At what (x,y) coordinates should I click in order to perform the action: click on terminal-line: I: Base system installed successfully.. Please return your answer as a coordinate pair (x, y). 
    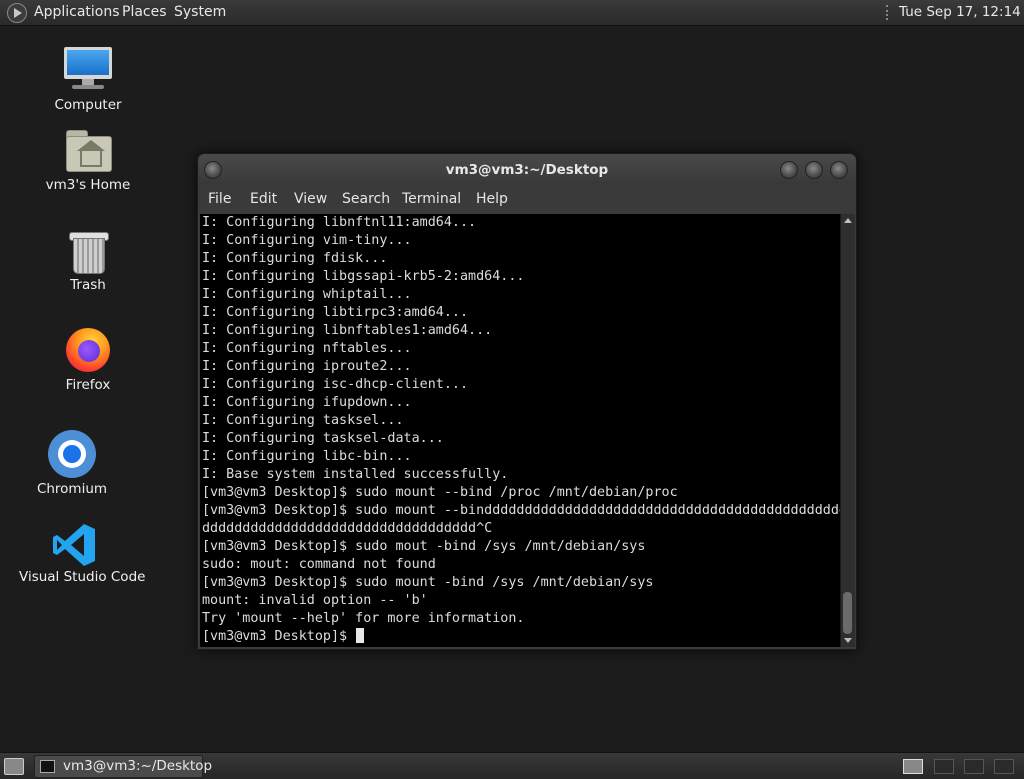
    Looking at the image, I should click on (355, 474).